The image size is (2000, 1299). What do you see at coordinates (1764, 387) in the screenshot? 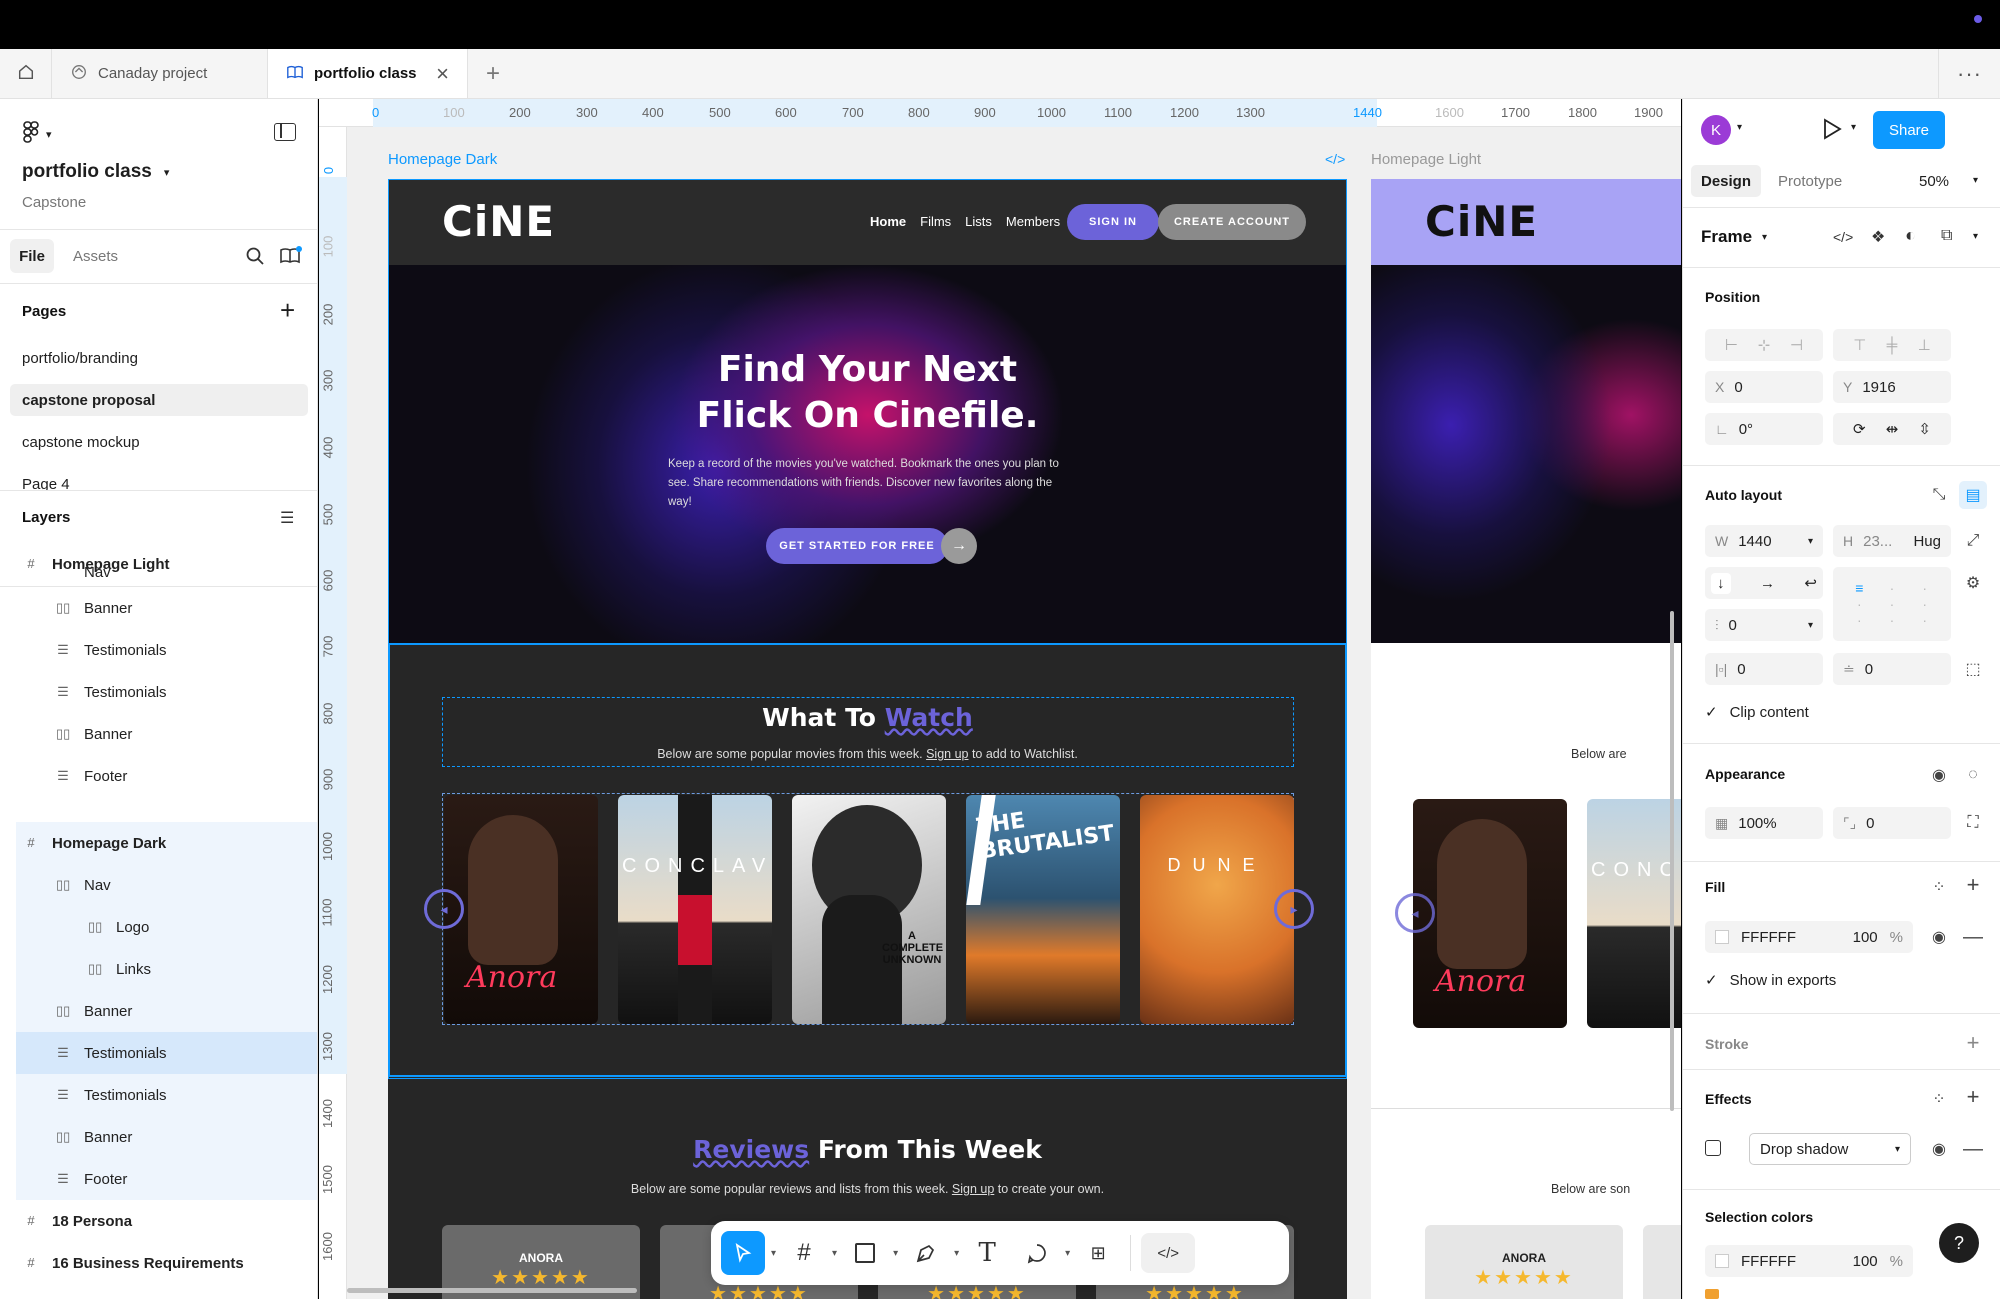
I see `x-field: X0` at bounding box center [1764, 387].